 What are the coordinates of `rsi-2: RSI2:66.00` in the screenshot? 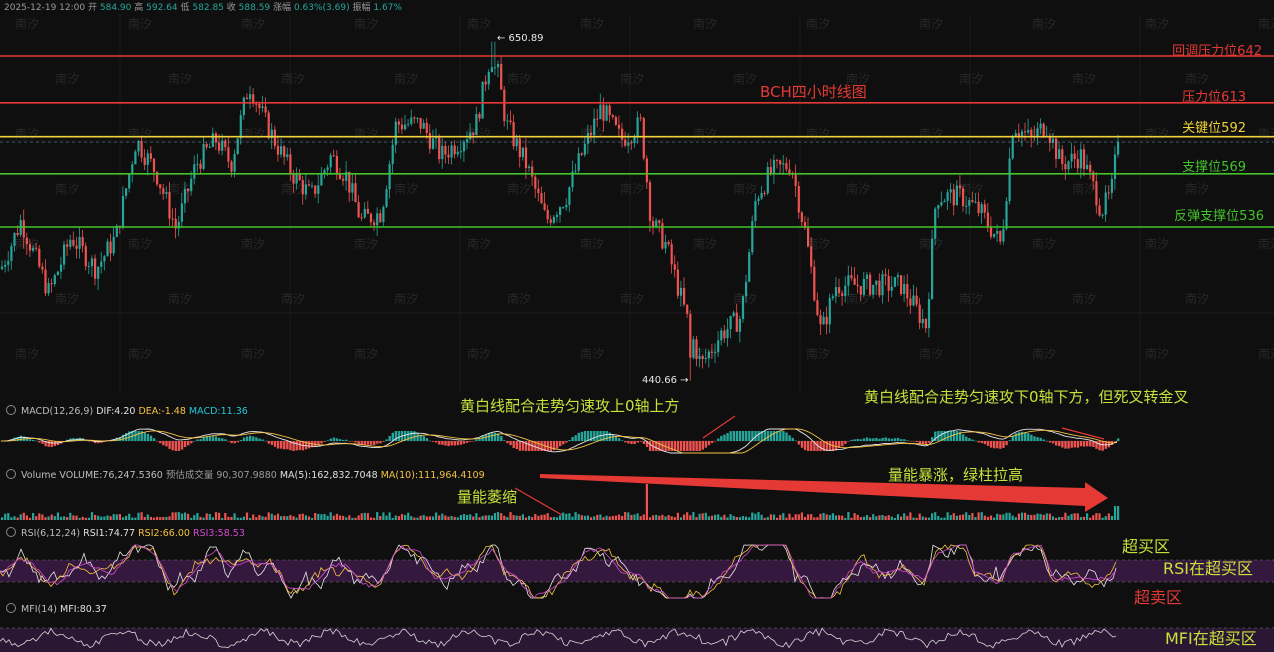 It's located at (164, 533).